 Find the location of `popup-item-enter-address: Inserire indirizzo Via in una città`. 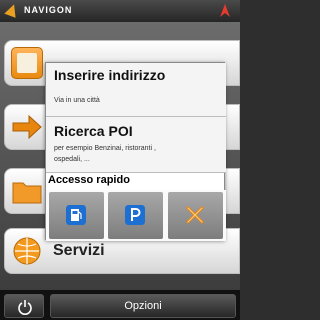

popup-item-enter-address: Inserire indirizzo Via in una città is located at coordinates (136, 90).